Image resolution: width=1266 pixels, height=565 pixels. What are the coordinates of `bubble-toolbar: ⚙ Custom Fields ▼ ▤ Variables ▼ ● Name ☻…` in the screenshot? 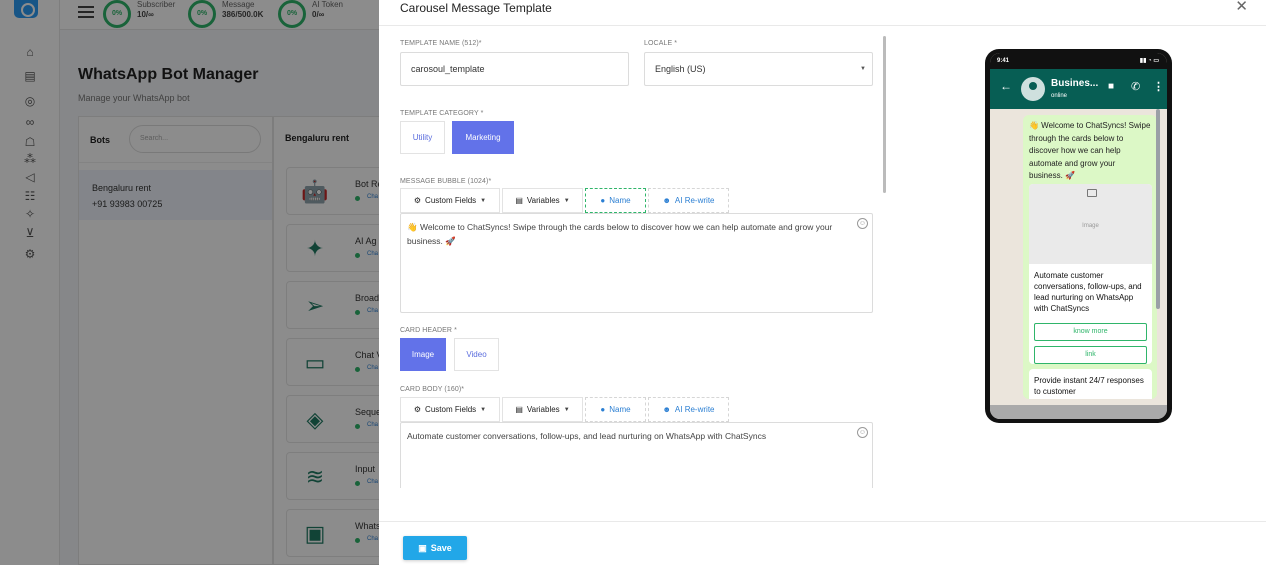 It's located at (565, 200).